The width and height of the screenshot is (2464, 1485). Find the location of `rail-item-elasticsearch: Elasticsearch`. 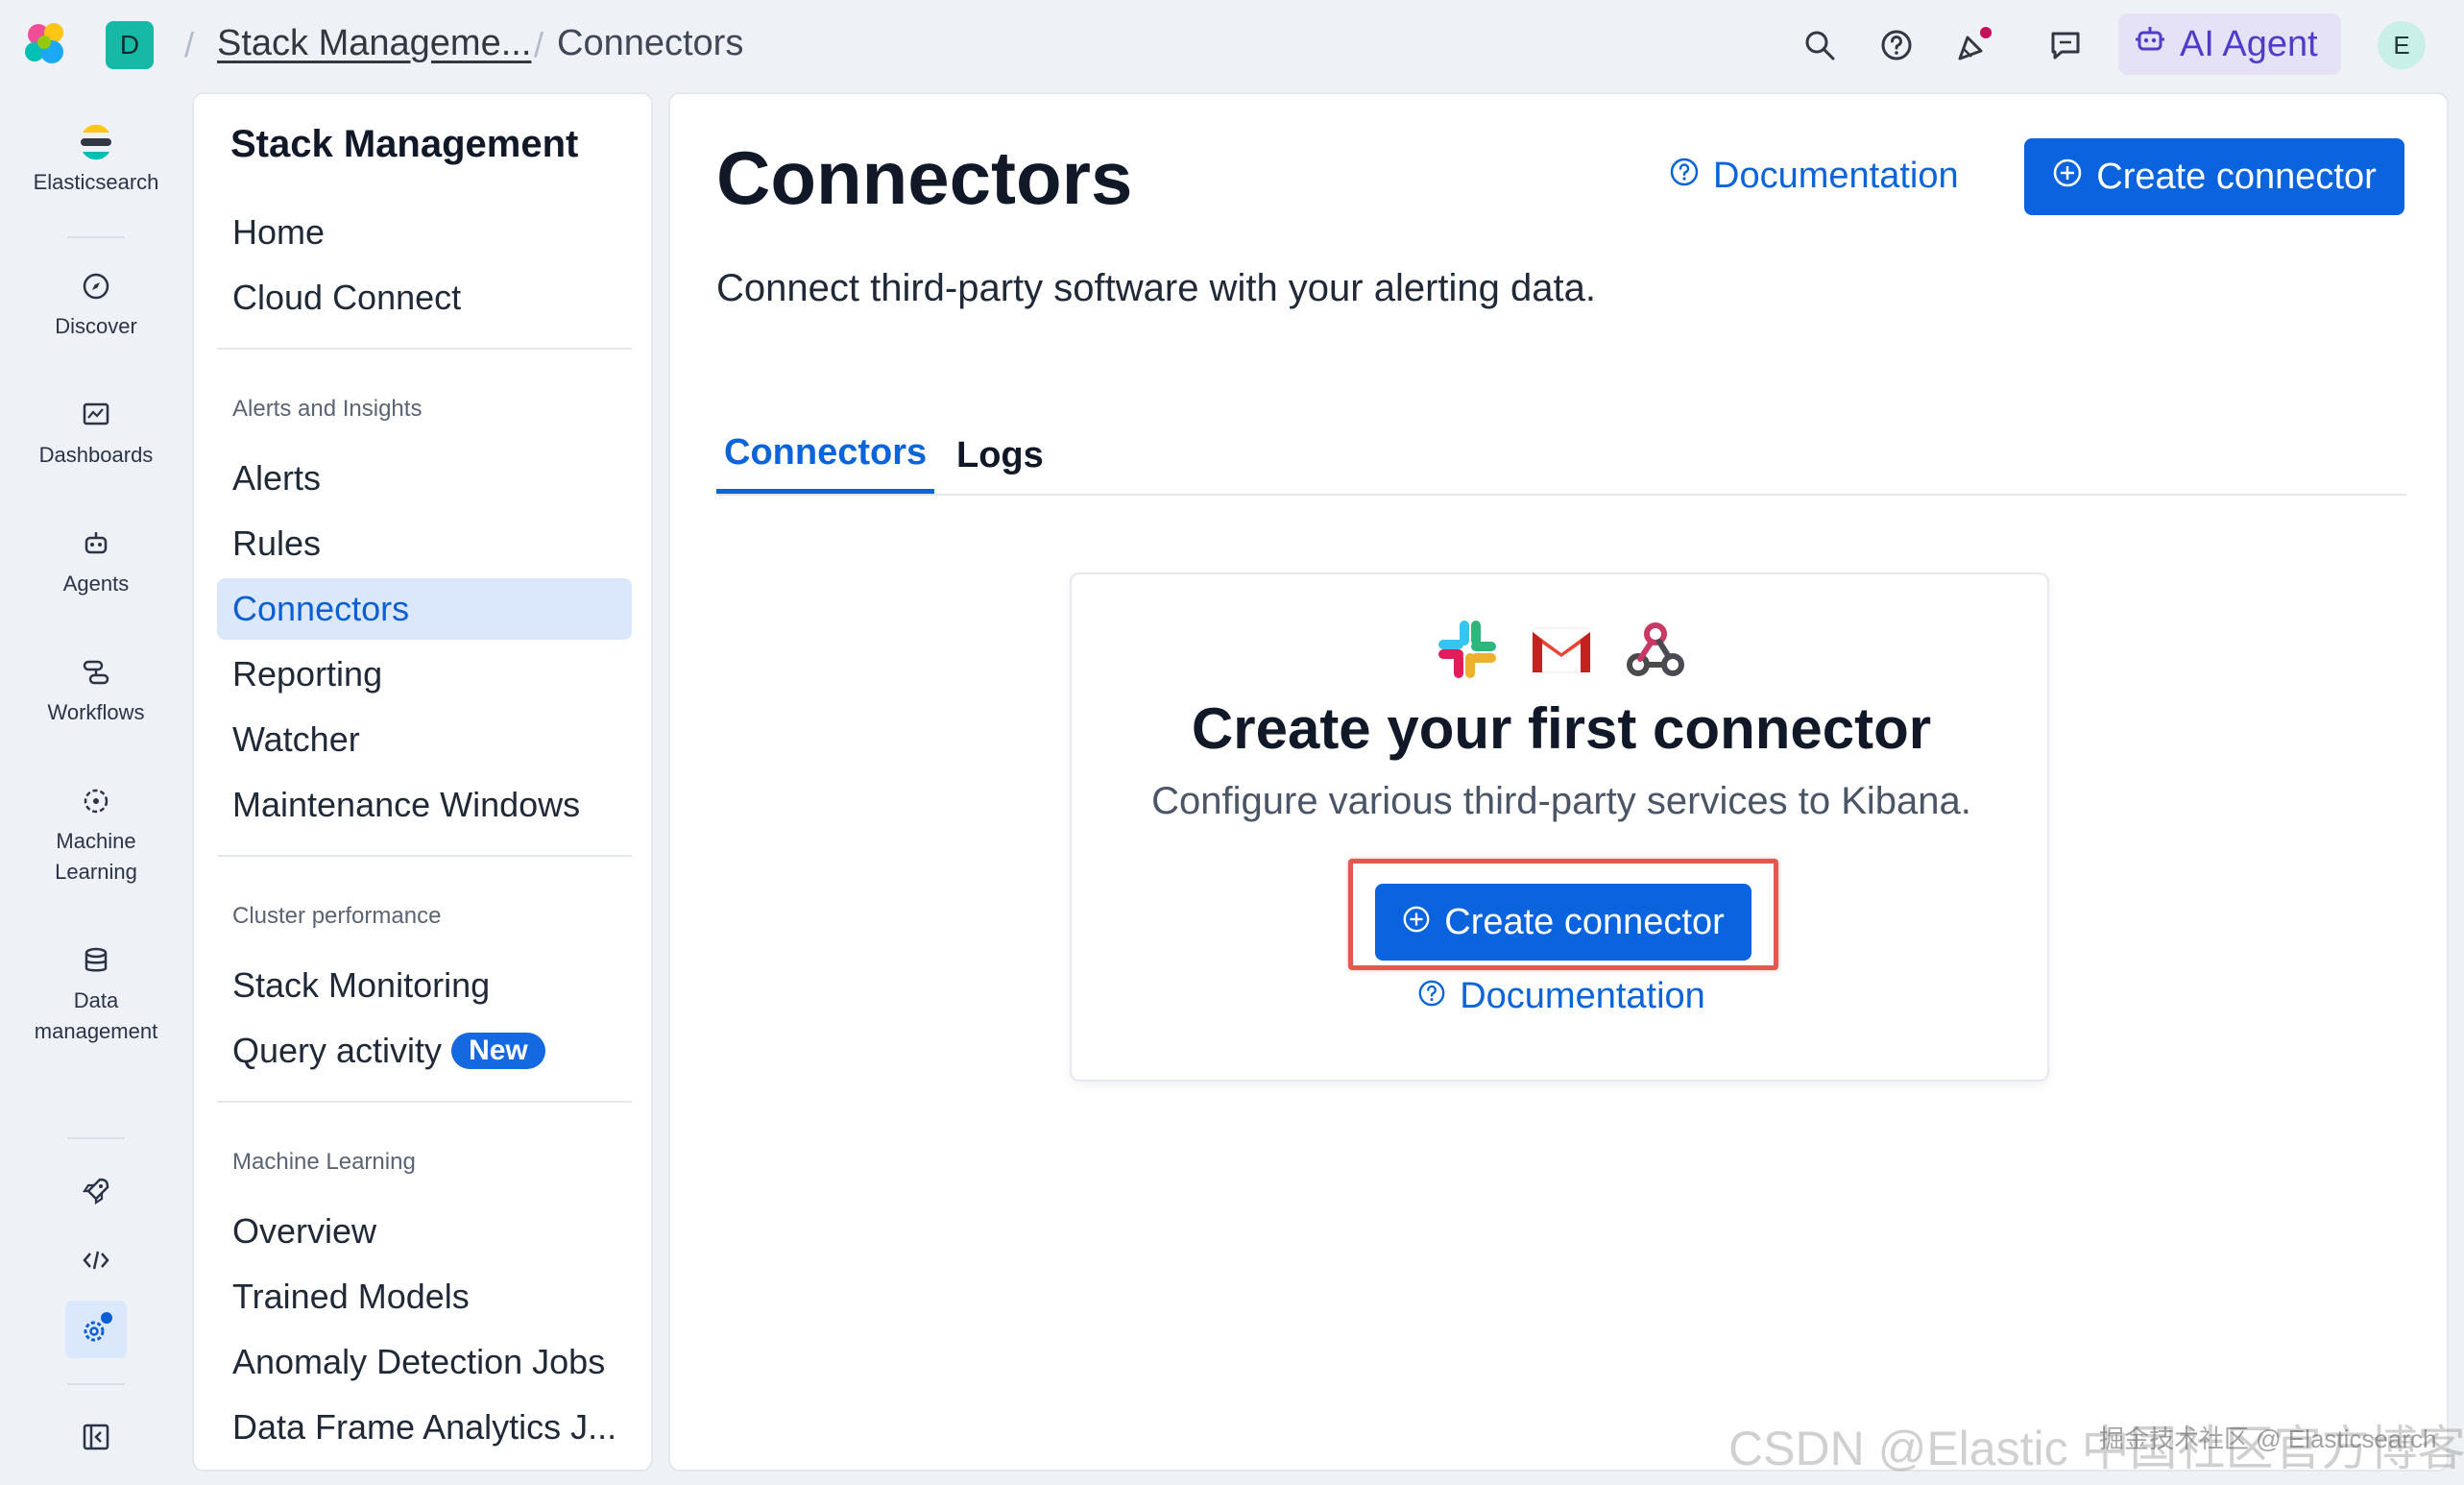

rail-item-elasticsearch: Elasticsearch is located at coordinates (96, 160).